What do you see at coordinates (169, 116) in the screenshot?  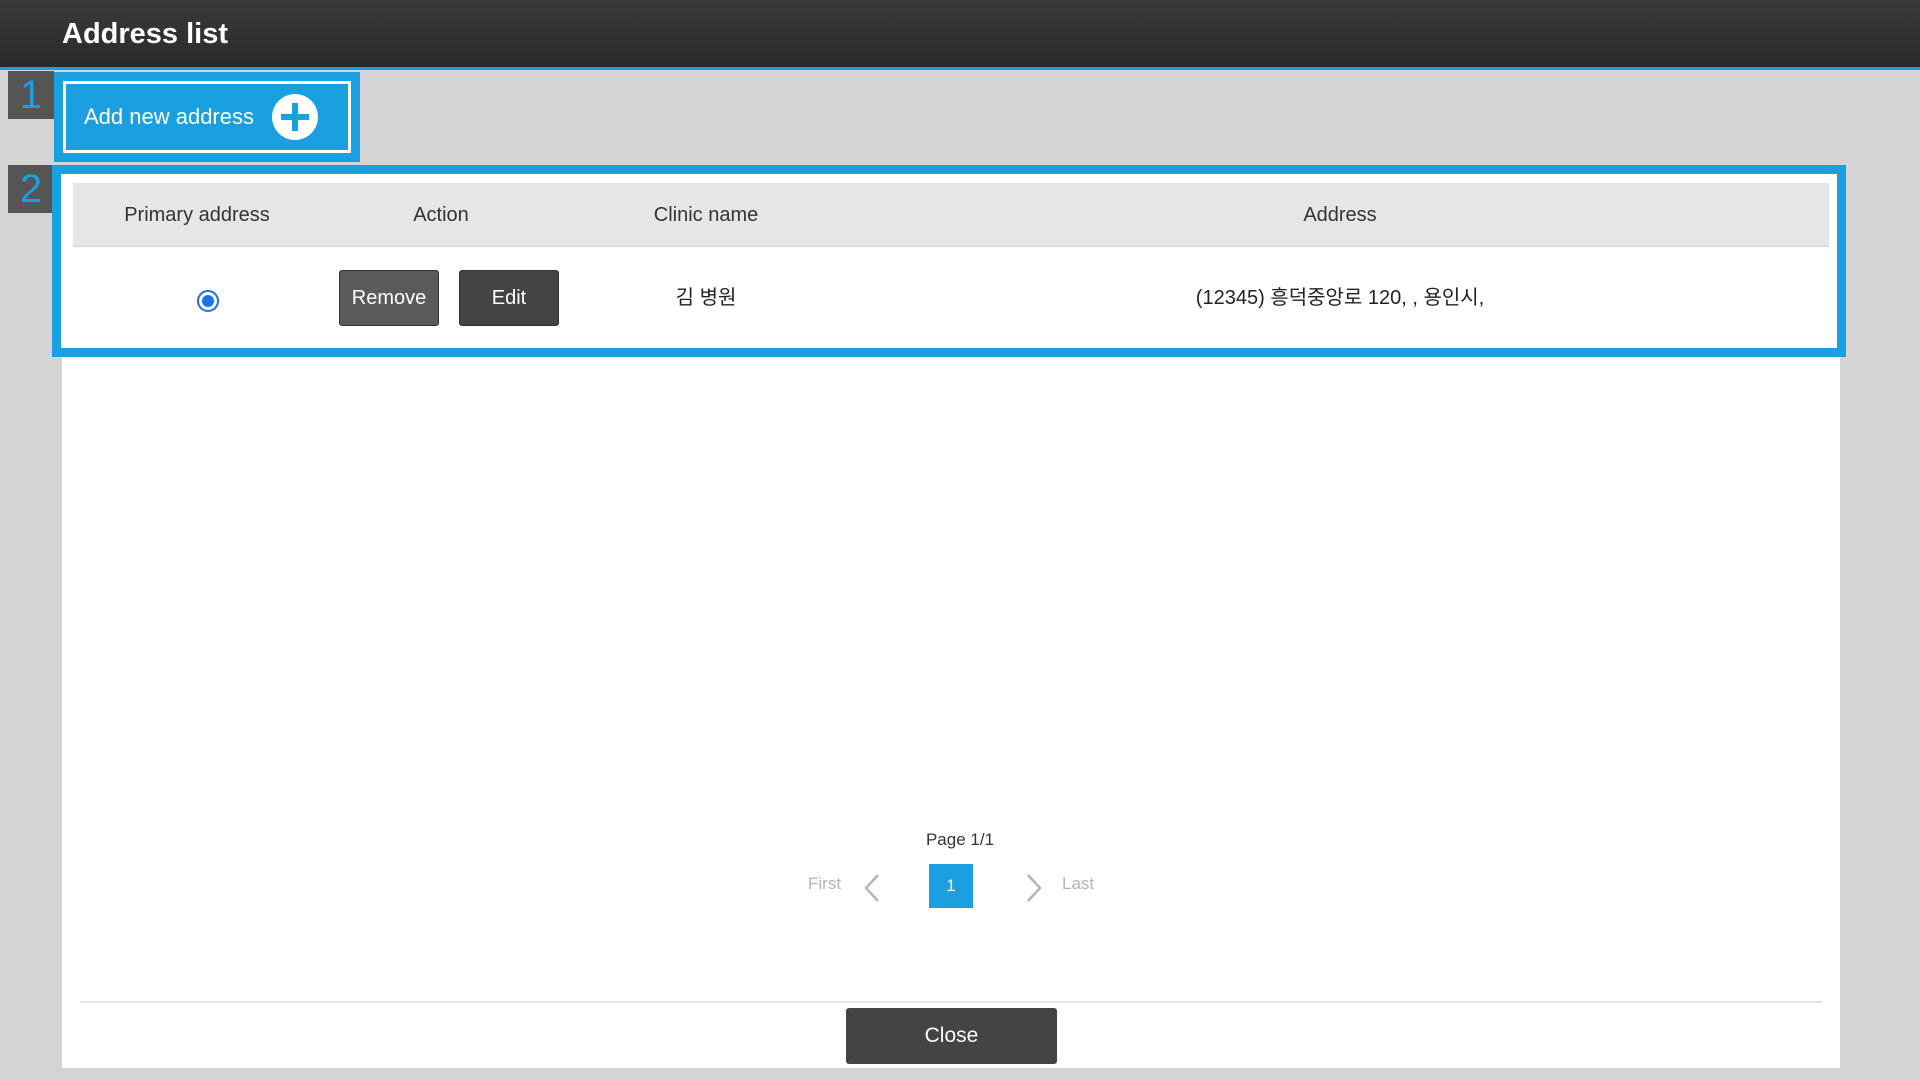 I see `add-new-address-label: Add new address` at bounding box center [169, 116].